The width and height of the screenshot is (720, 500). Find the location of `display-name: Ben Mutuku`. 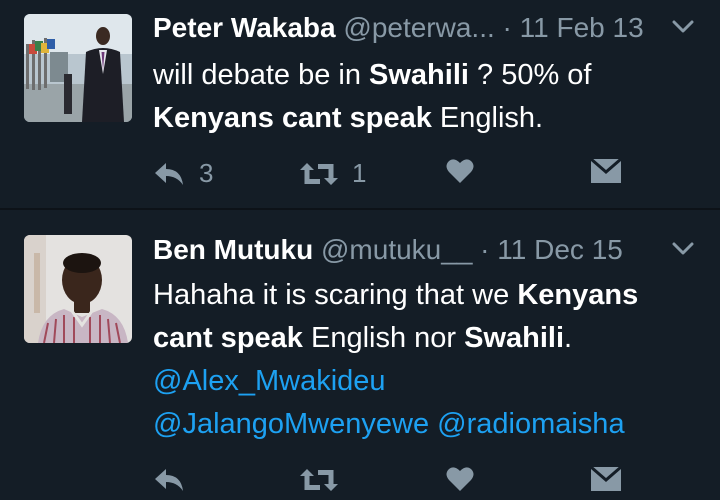

display-name: Ben Mutuku is located at coordinates (233, 249).